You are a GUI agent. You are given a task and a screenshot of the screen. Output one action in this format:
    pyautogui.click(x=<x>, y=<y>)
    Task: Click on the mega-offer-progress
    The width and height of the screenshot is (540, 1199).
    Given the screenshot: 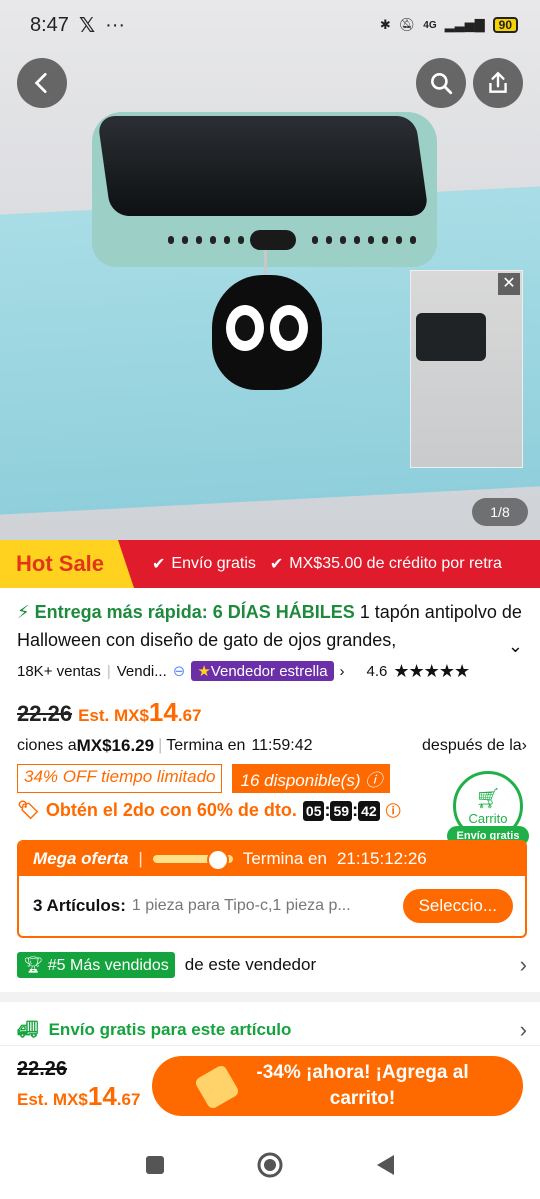 What is the action you would take?
    pyautogui.click(x=192, y=860)
    